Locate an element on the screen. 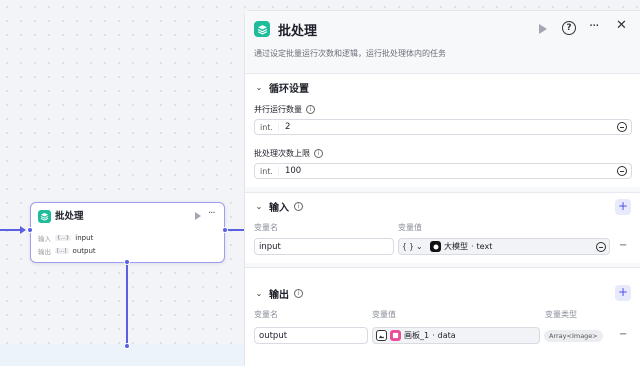 The height and width of the screenshot is (366, 640). concurrency-label-text: 并行运行数量 is located at coordinates (278, 109).